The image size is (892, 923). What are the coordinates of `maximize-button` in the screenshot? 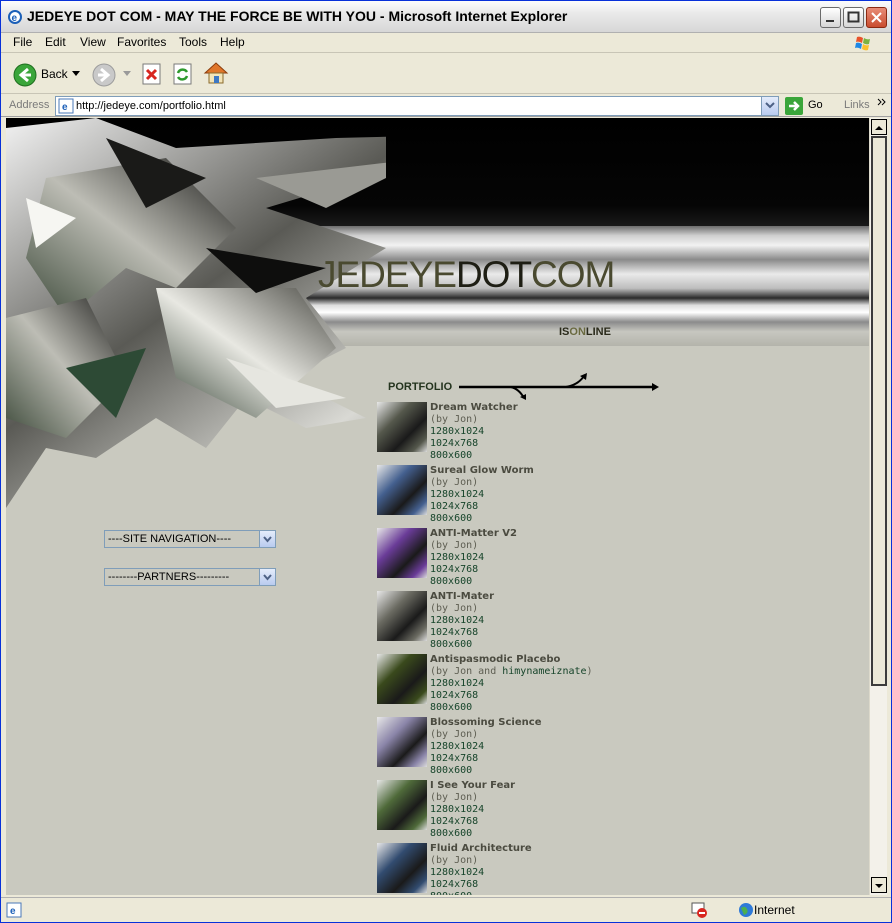 It's located at (853, 17).